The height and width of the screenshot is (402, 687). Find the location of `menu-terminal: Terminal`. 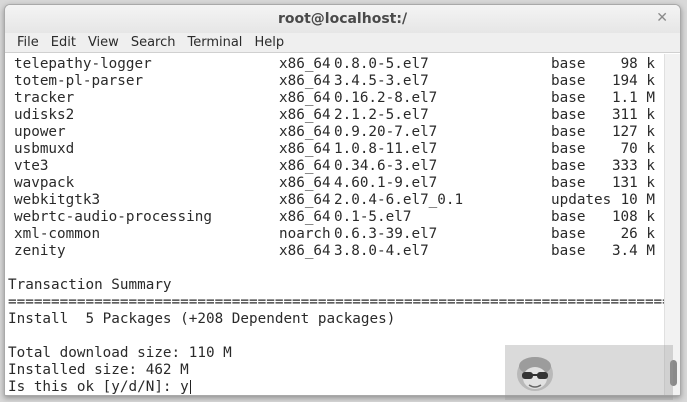

menu-terminal: Terminal is located at coordinates (214, 42).